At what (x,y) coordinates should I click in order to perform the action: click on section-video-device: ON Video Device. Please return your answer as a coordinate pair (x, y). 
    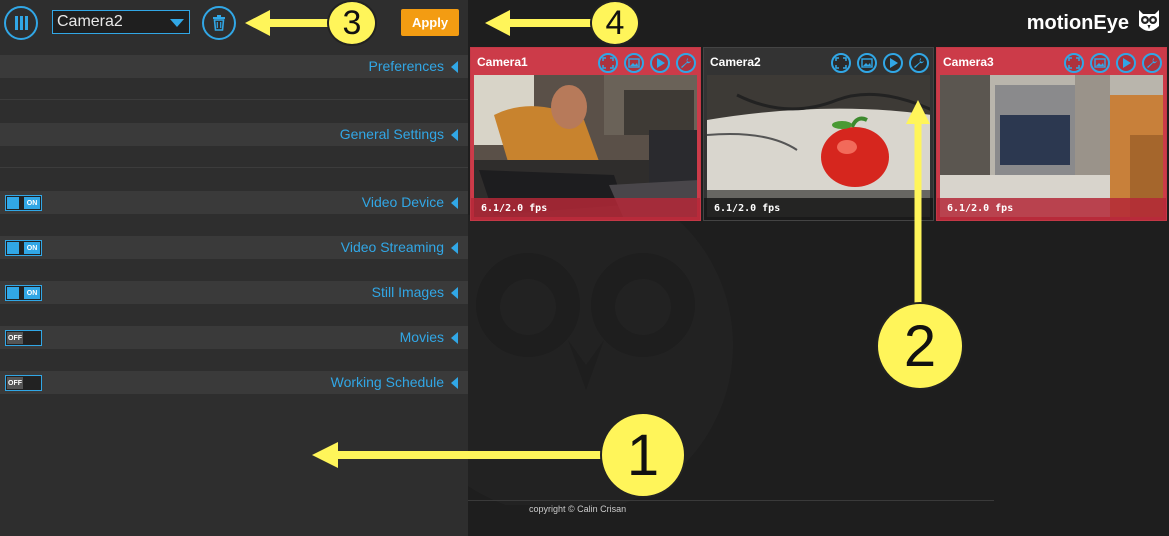
    Looking at the image, I should click on (234, 202).